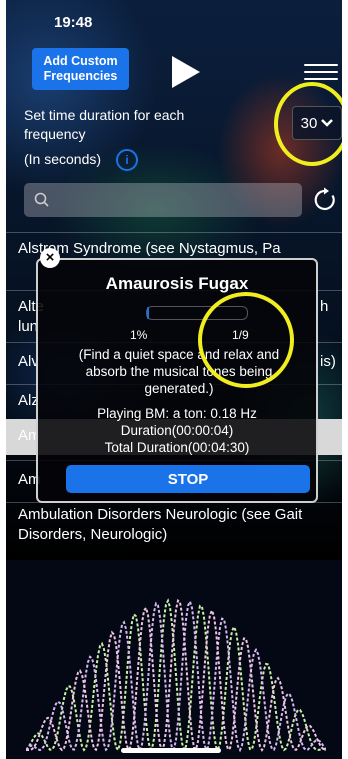 The height and width of the screenshot is (759, 348). Describe the element at coordinates (240, 335) in the screenshot. I see `progress-fraction: 1/9` at that location.